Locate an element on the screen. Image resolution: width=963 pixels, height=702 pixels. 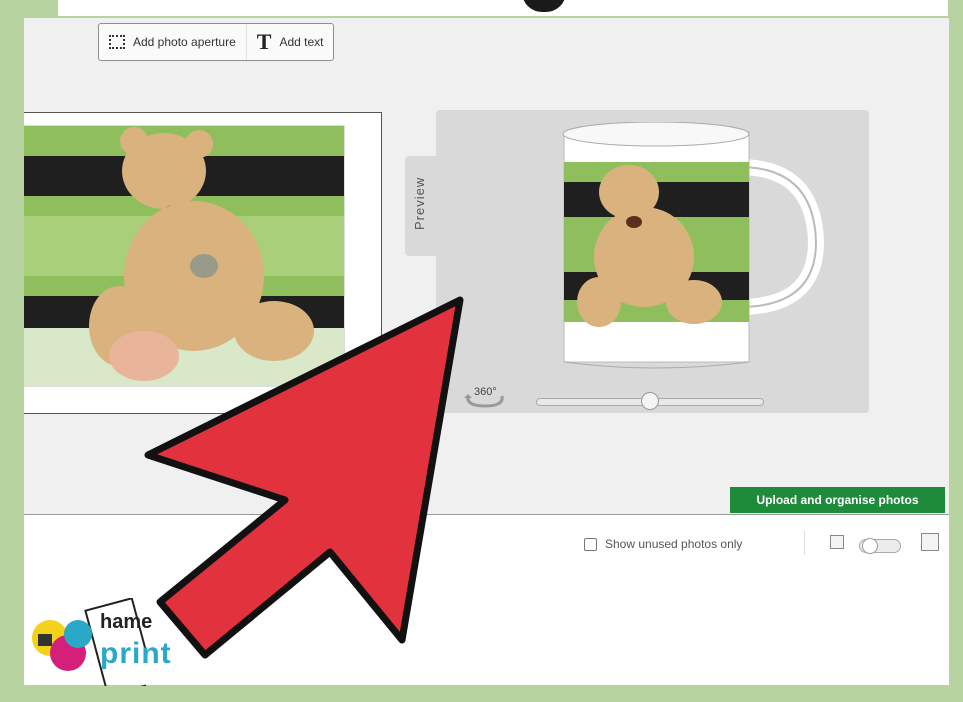
add-photo-aperture-button: Add photo aperture is located at coordinates (172, 42).